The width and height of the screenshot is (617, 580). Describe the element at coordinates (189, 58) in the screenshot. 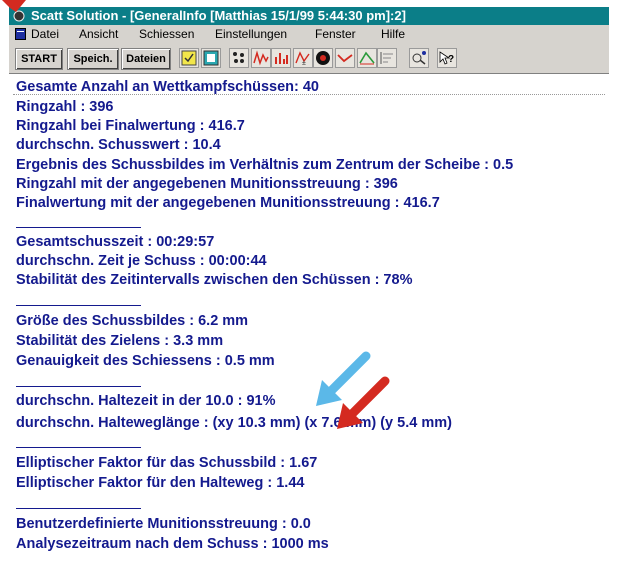

I see `statistics-icon` at that location.